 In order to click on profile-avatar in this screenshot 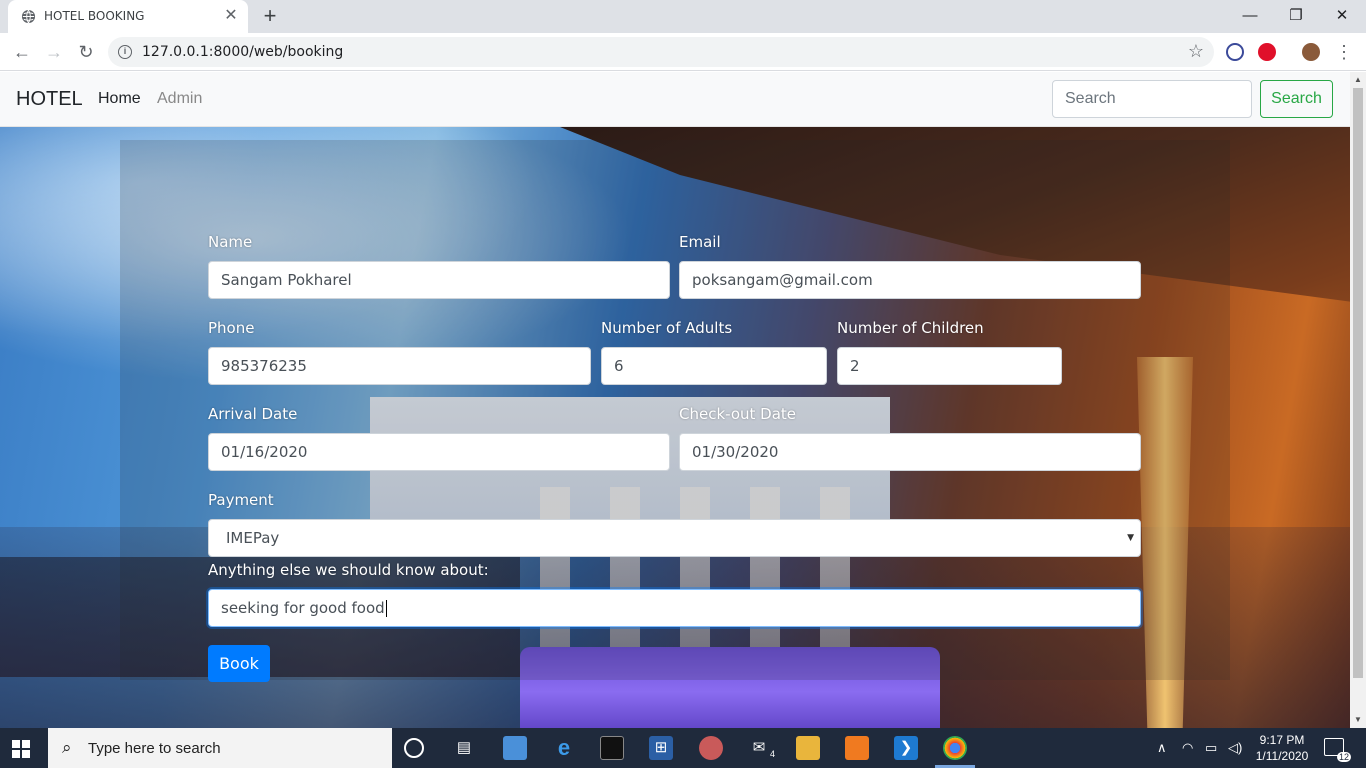, I will do `click(1311, 52)`.